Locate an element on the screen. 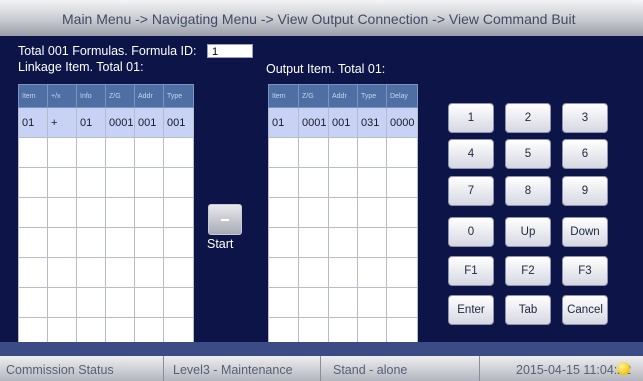 This screenshot has height=381, width=643. linkage-col-op: +/x is located at coordinates (62, 96).